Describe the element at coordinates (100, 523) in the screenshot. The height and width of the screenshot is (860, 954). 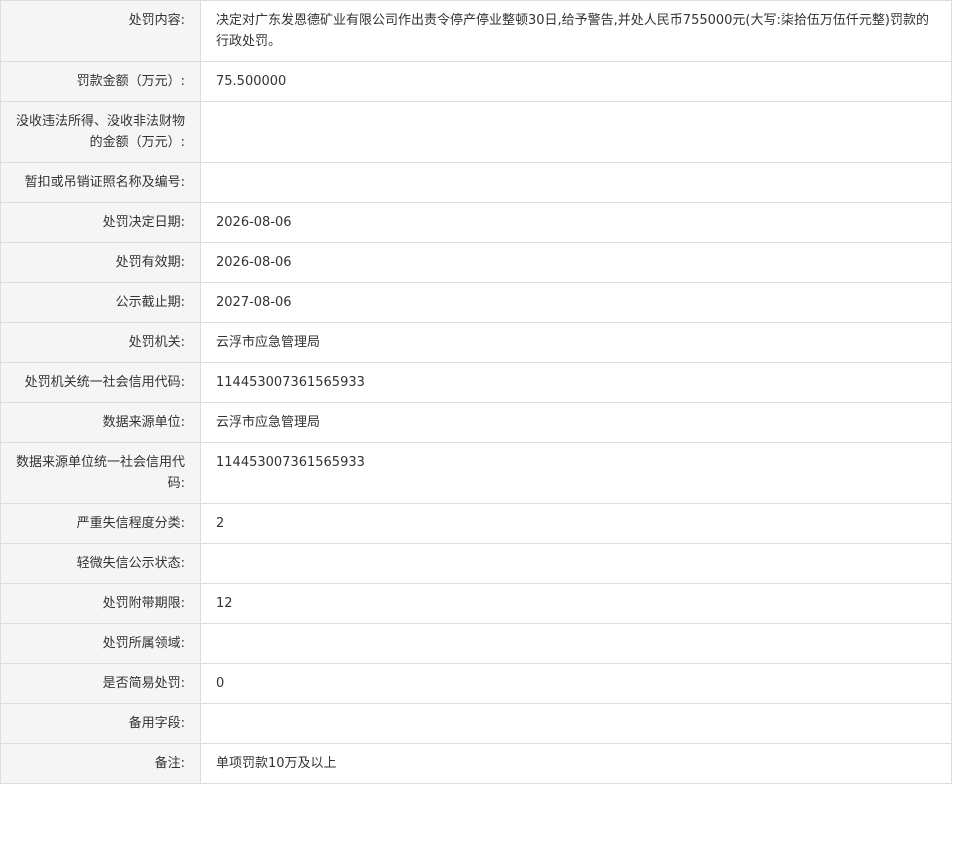
I see `row-label: 严重失信程度分类:` at that location.